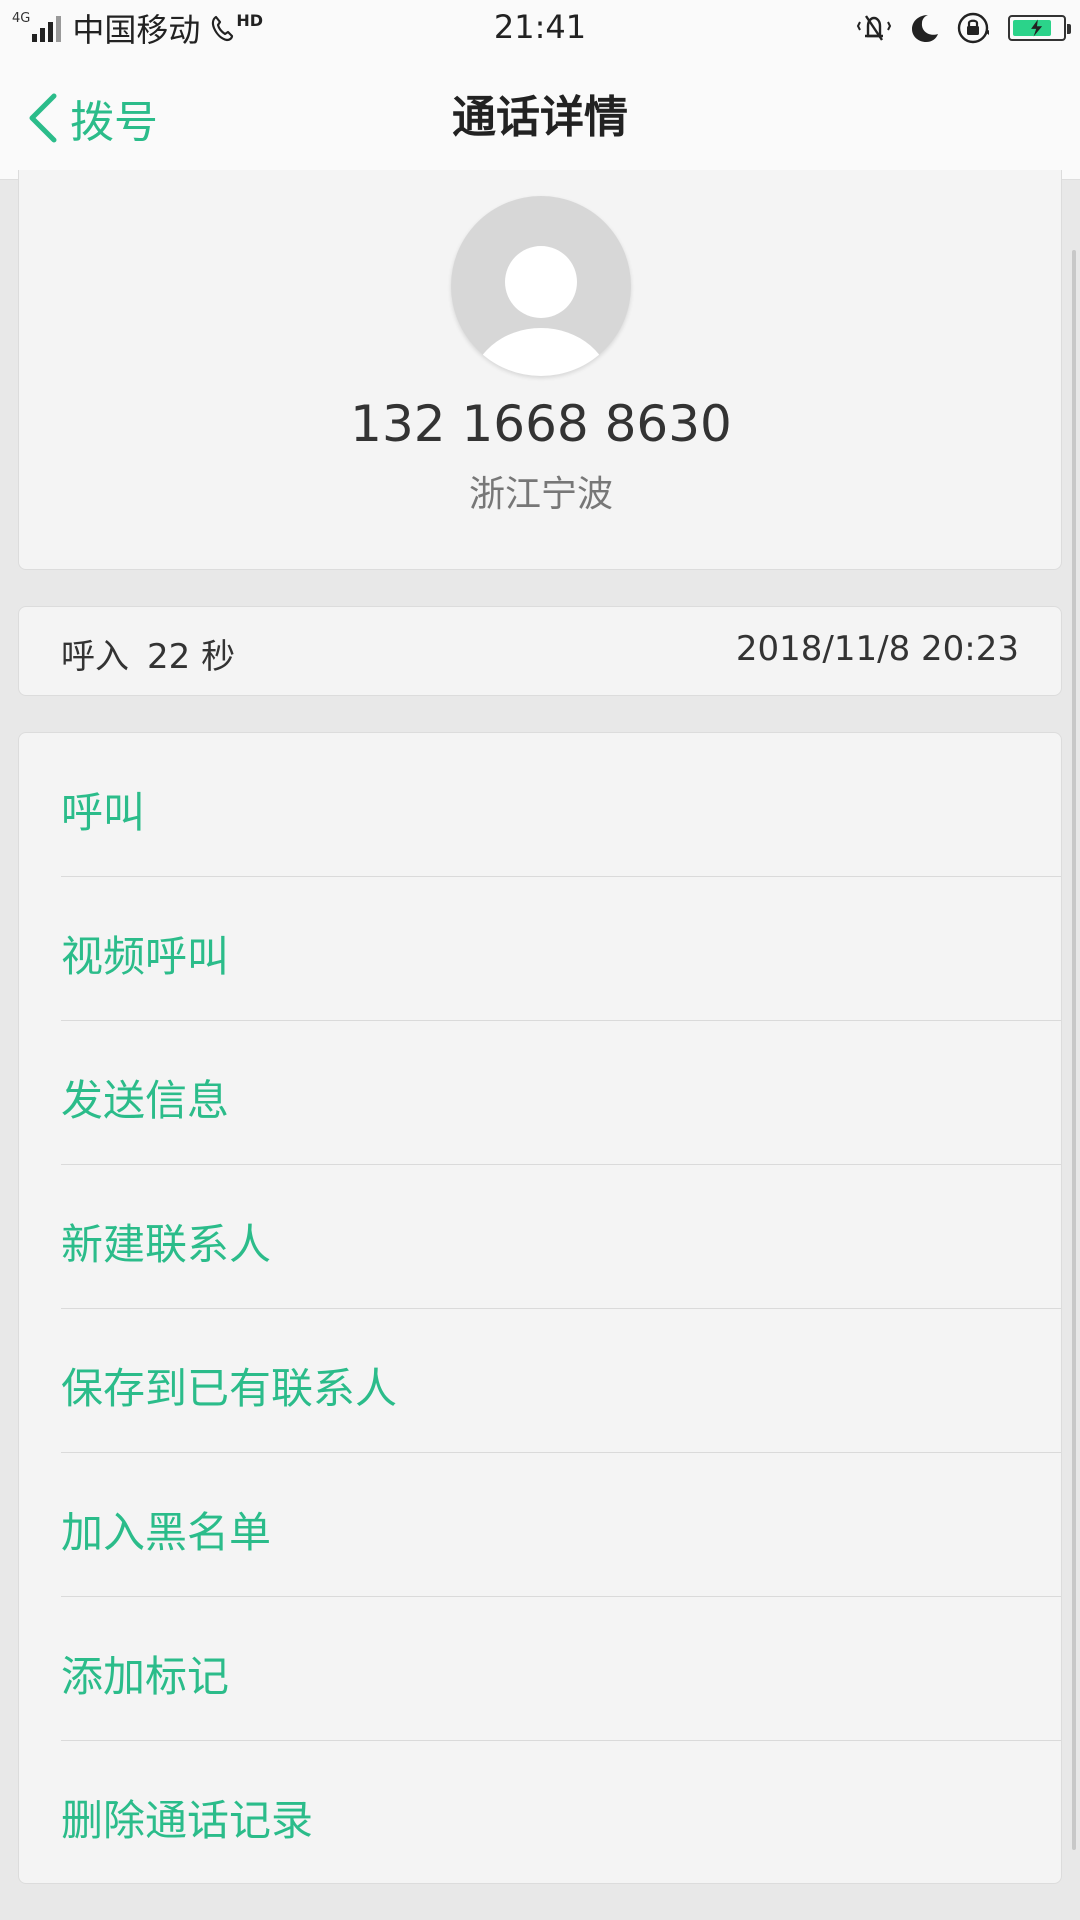 The height and width of the screenshot is (1920, 1080). Describe the element at coordinates (540, 1669) in the screenshot. I see `action-add-tag: 添加标记` at that location.